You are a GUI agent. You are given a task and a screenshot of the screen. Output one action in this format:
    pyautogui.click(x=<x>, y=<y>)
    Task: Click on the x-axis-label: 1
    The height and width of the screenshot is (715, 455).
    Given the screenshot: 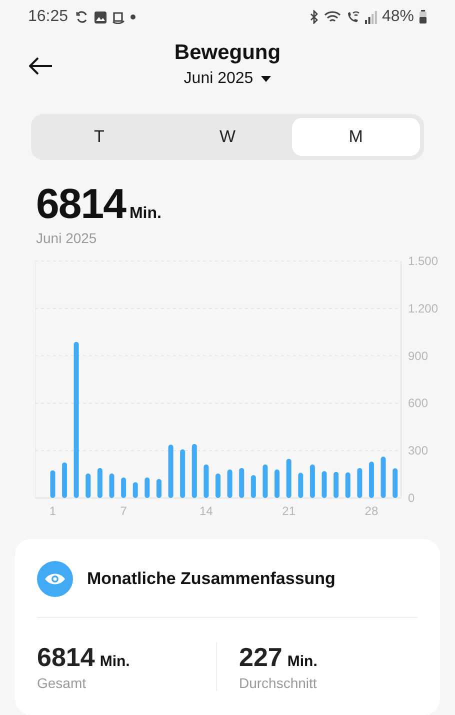 What is the action you would take?
    pyautogui.click(x=52, y=511)
    